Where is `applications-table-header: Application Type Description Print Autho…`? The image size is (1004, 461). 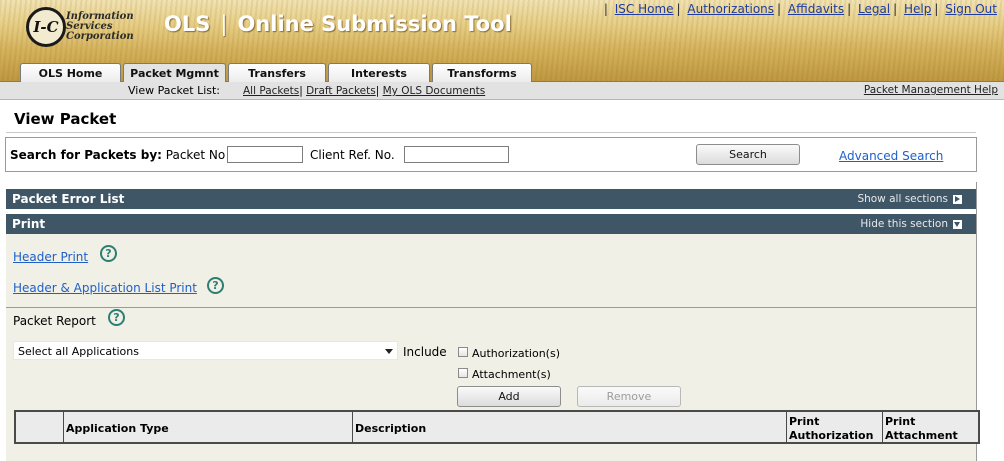 applications-table-header: Application Type Description Print Autho… is located at coordinates (497, 427).